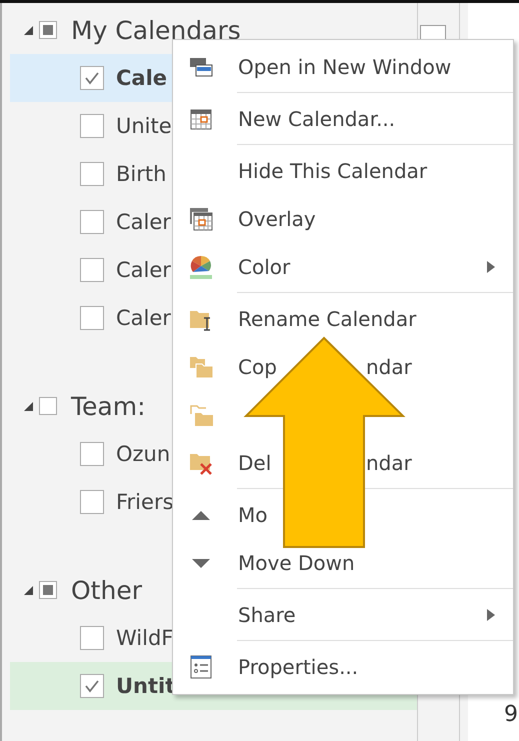 This screenshot has height=741, width=519. I want to click on menu-label: Share, so click(267, 615).